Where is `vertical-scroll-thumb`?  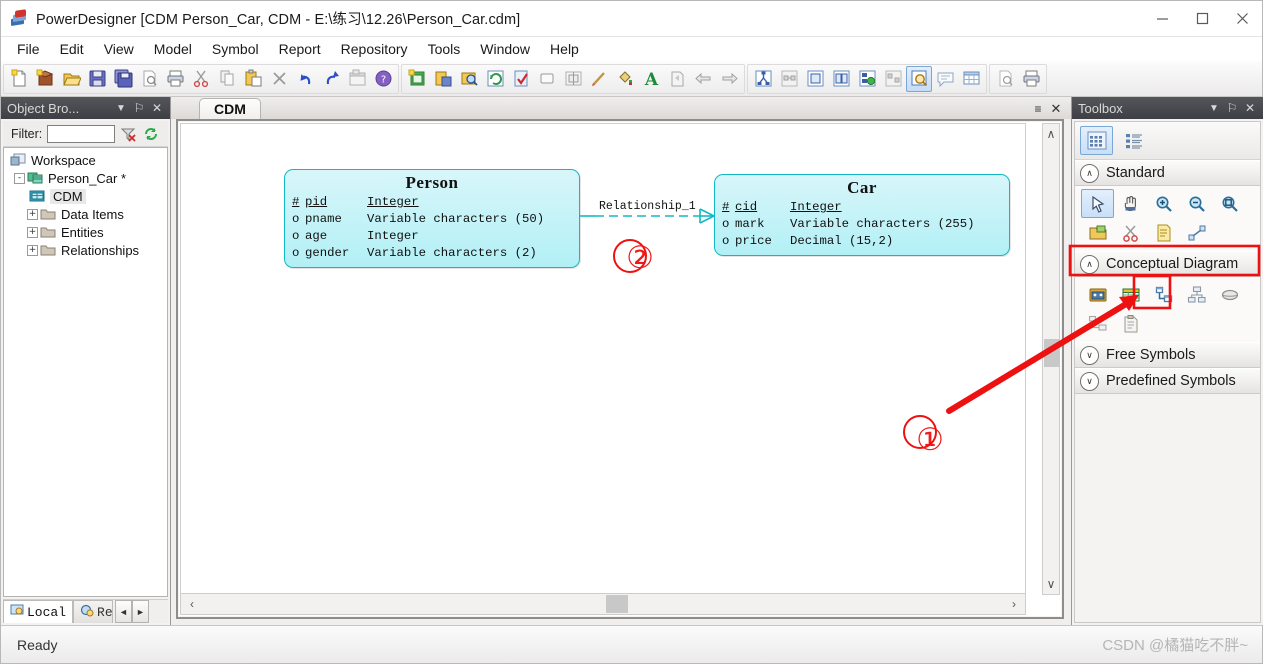
vertical-scroll-thumb is located at coordinates (1052, 353).